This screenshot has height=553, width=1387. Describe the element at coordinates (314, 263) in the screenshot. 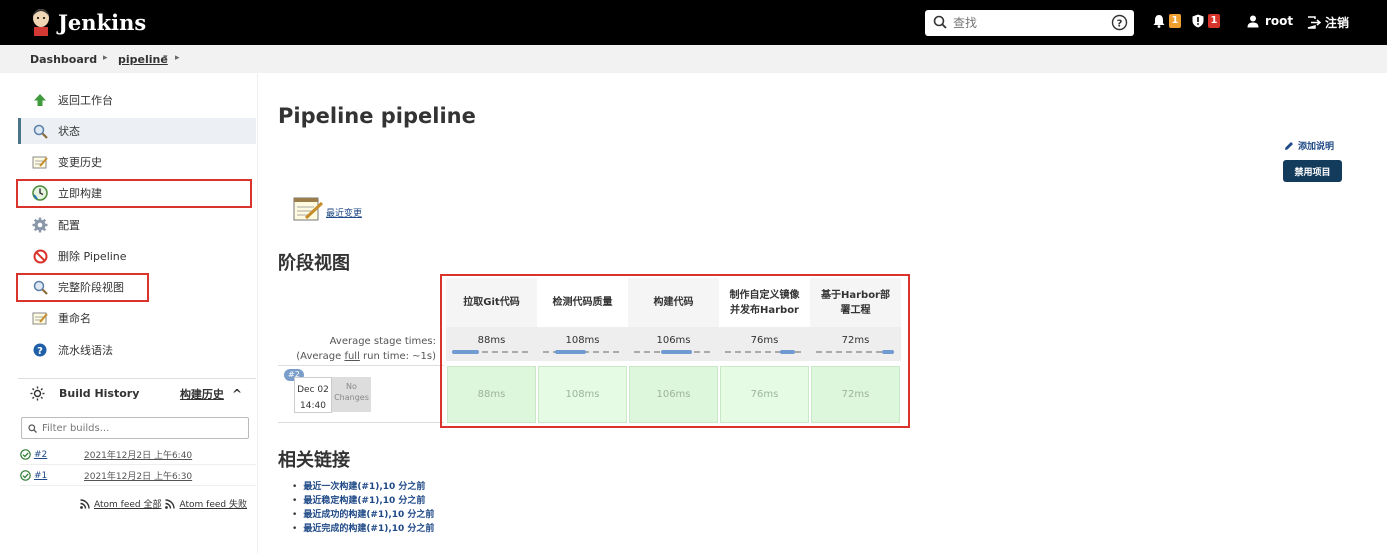

I see `stage-view-title: 阶段视图` at that location.